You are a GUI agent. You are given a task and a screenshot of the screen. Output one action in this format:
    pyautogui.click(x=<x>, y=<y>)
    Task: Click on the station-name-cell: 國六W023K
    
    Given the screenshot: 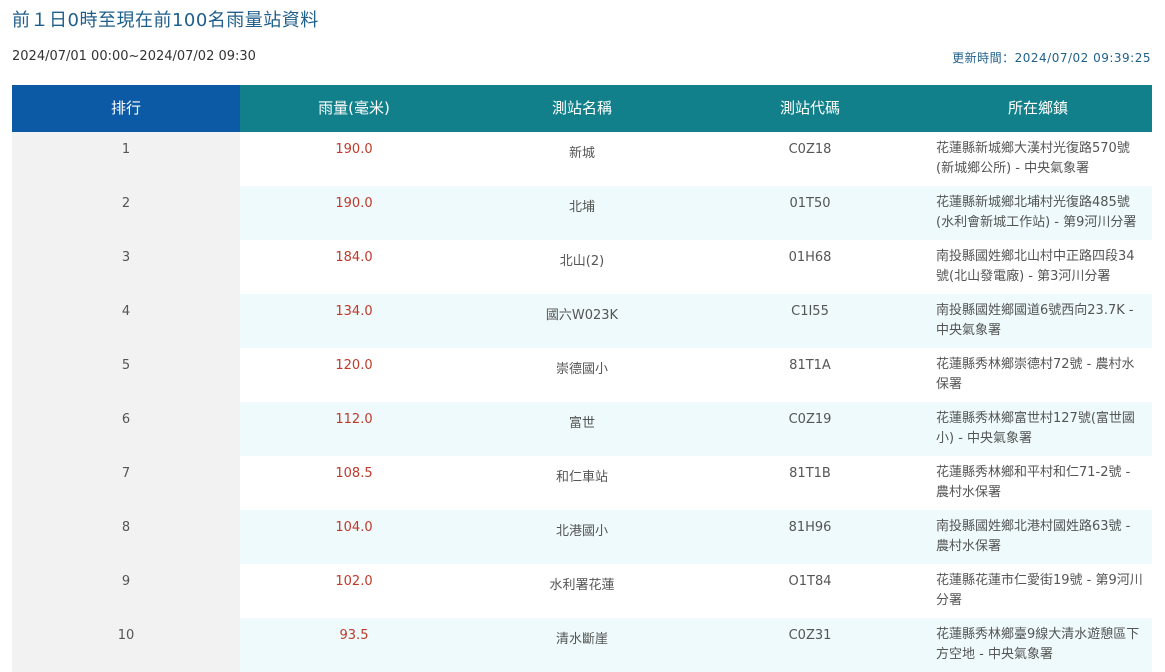 What is the action you would take?
    pyautogui.click(x=582, y=321)
    